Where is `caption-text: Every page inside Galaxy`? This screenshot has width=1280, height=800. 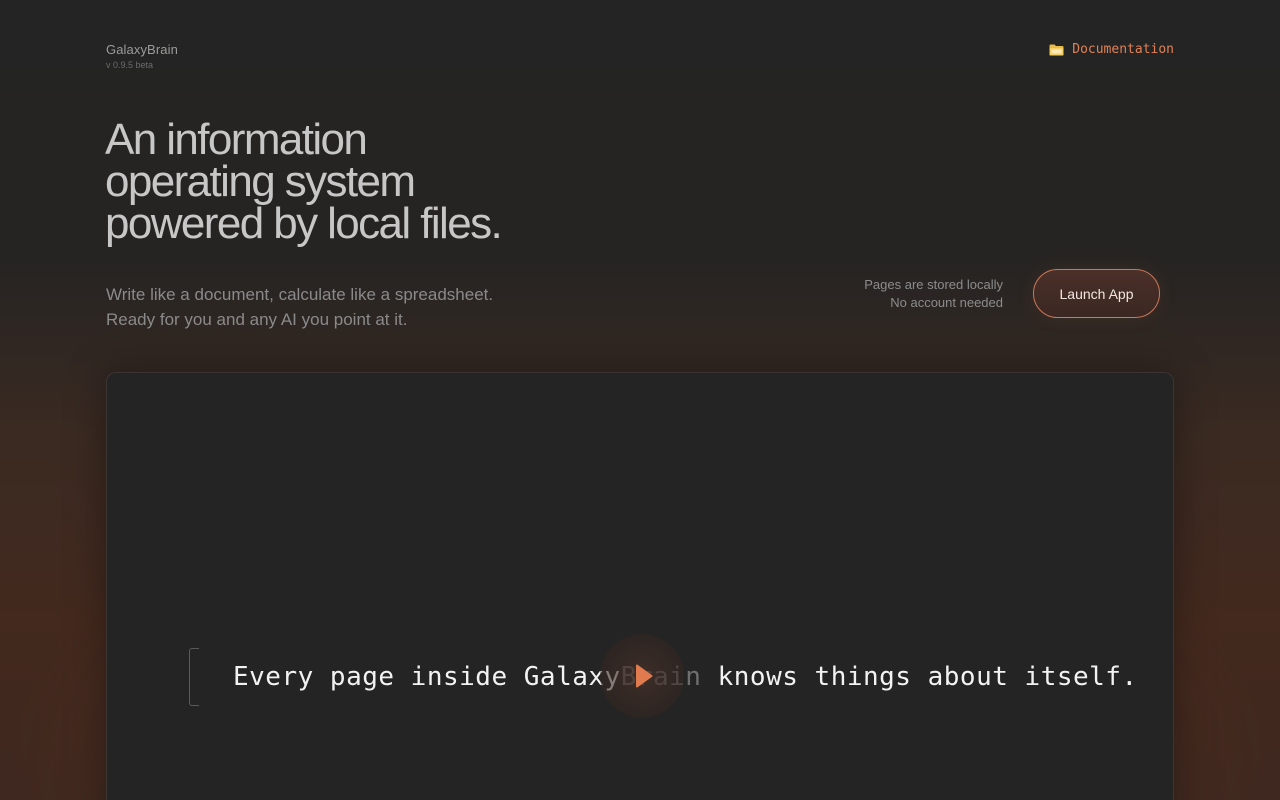
caption-text: Every page inside Galaxy is located at coordinates (427, 677).